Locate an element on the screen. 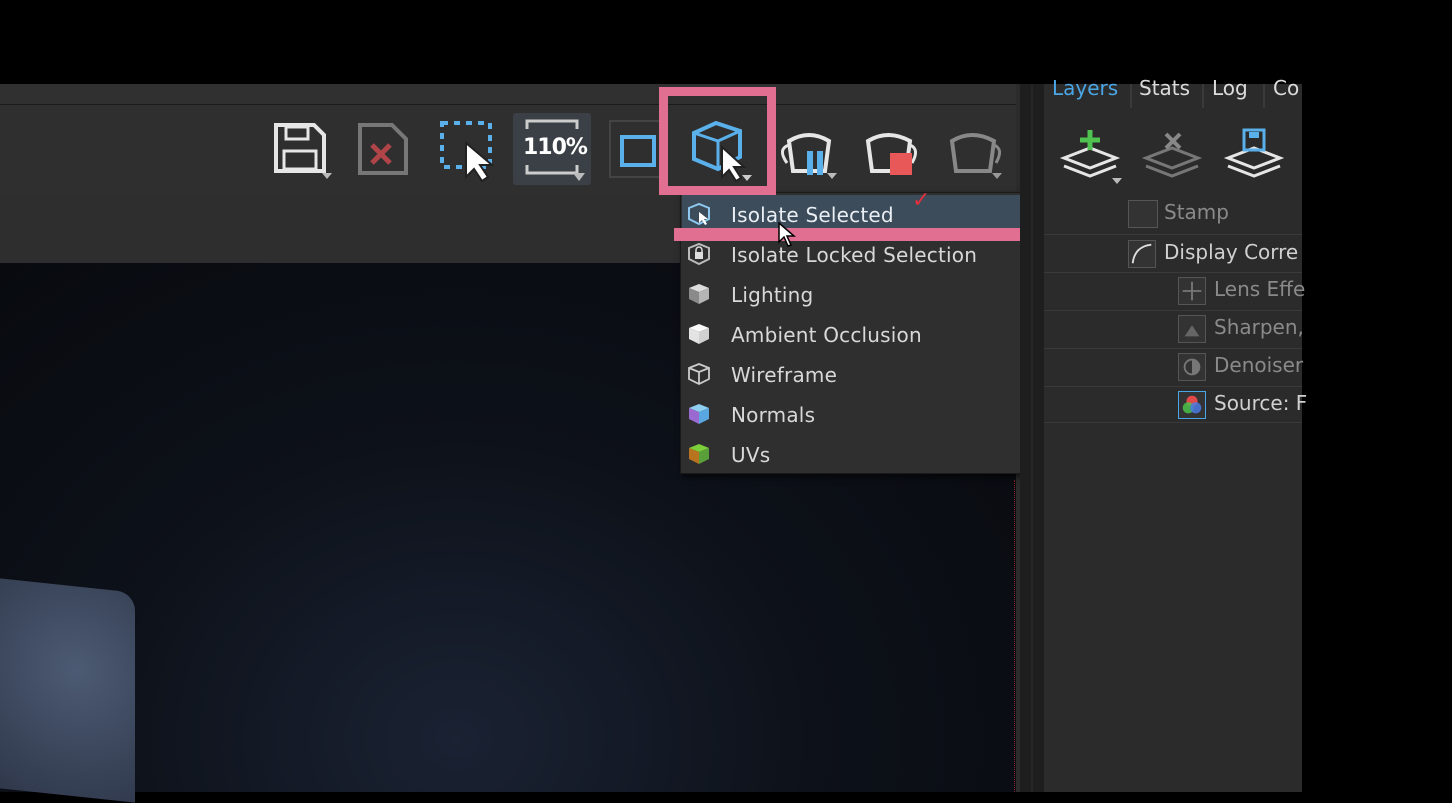 The height and width of the screenshot is (803, 1452). stop-render-button is located at coordinates (890, 149).